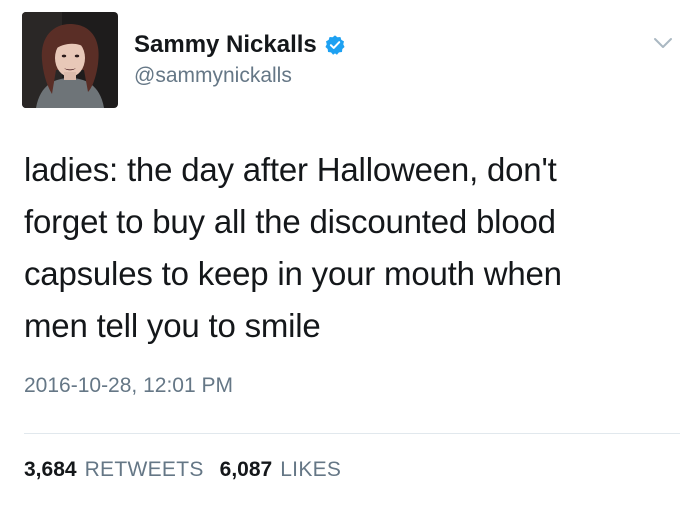  Describe the element at coordinates (335, 45) in the screenshot. I see `verified-badge-icon` at that location.